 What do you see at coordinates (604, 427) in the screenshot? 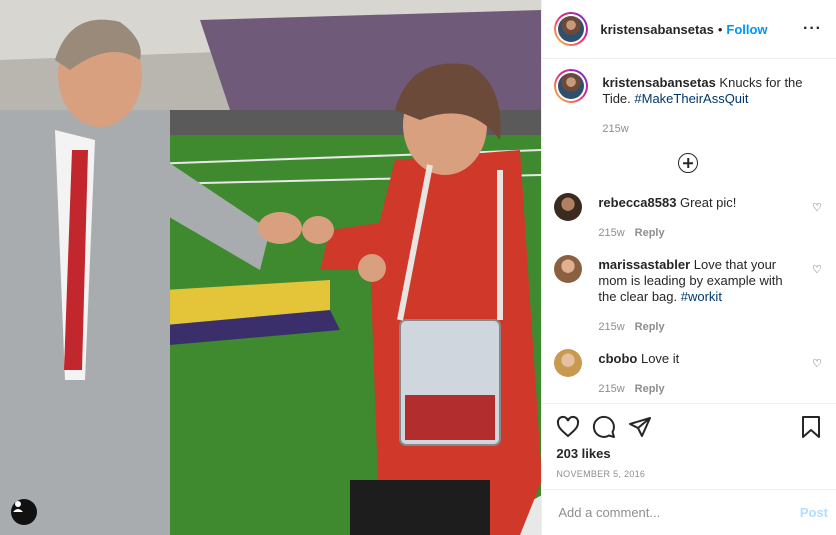
I see `comment-icon` at bounding box center [604, 427].